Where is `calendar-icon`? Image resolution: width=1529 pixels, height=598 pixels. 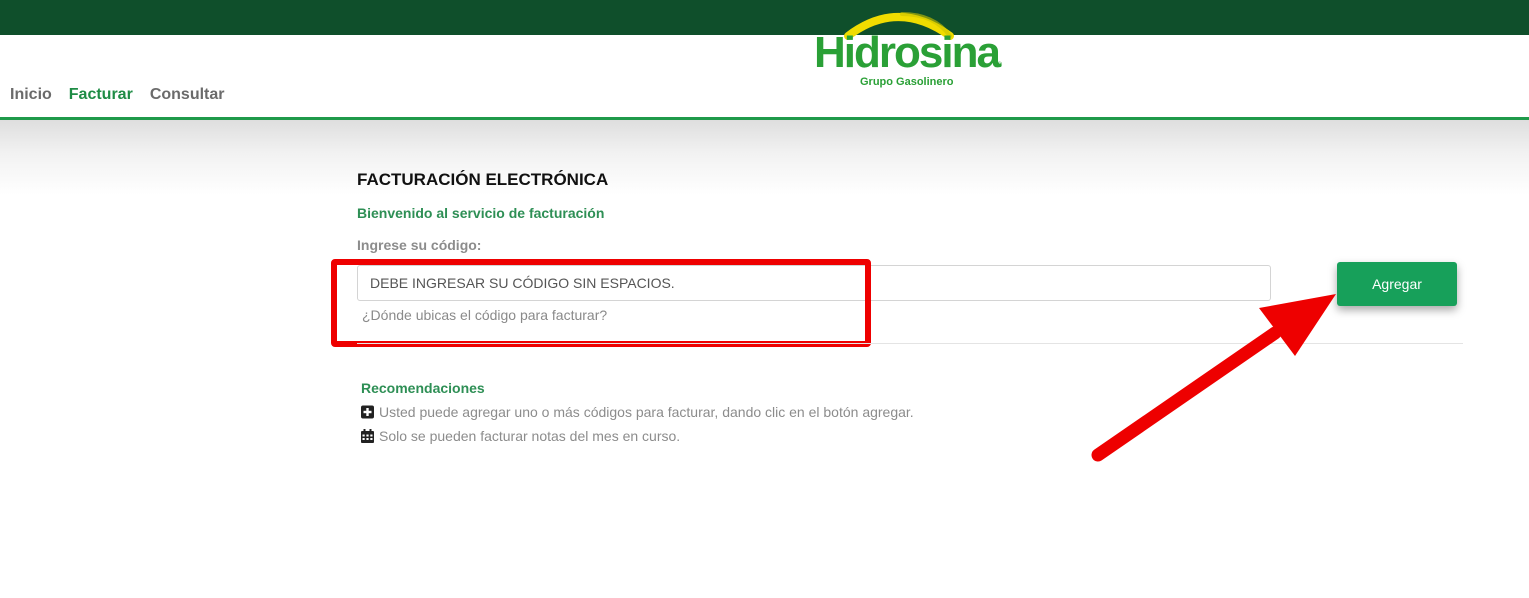
calendar-icon is located at coordinates (367, 436).